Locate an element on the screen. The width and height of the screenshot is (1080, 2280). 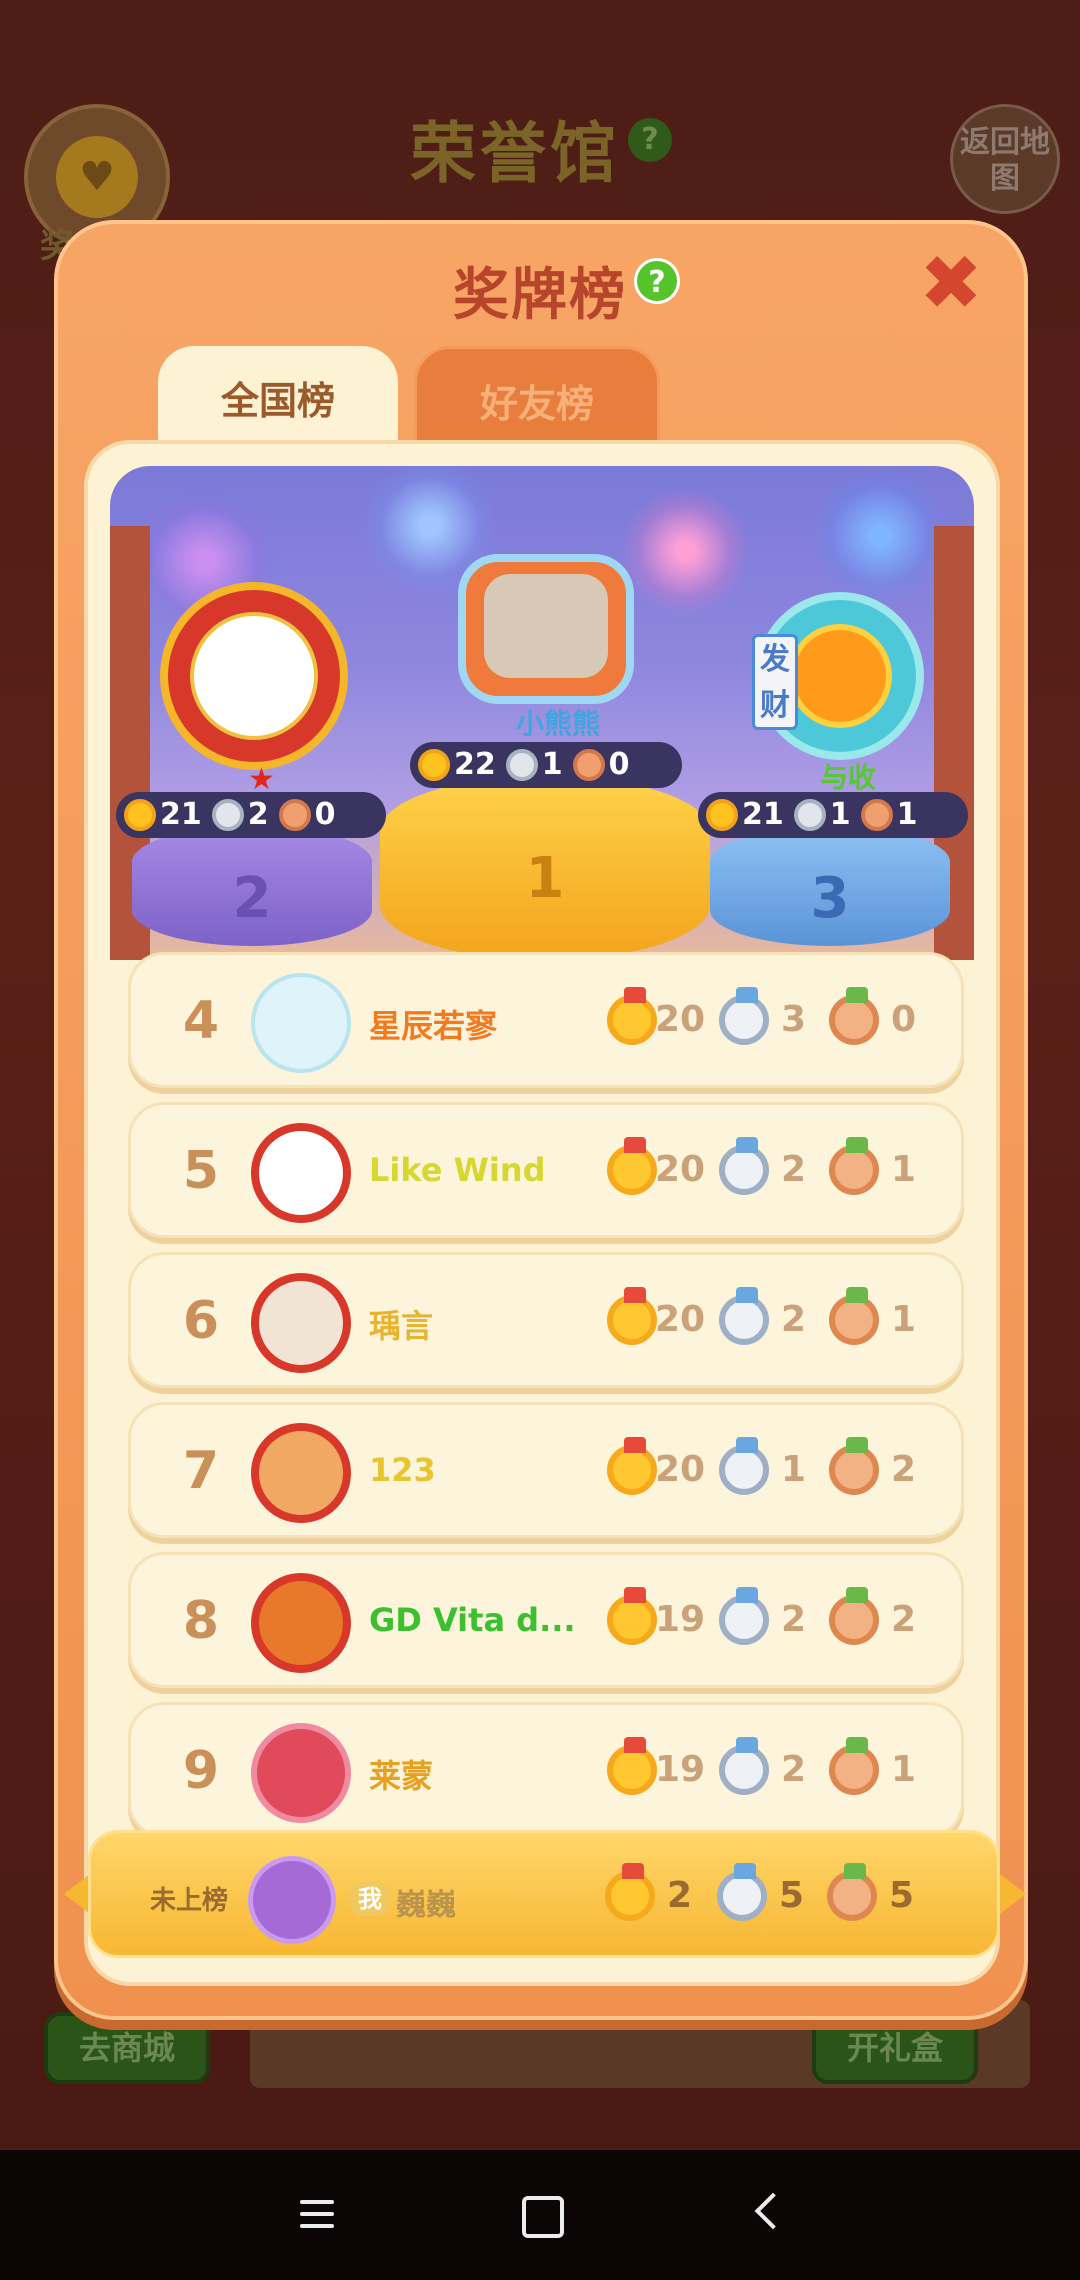
shop-button: 去商城 is located at coordinates (127, 2048).